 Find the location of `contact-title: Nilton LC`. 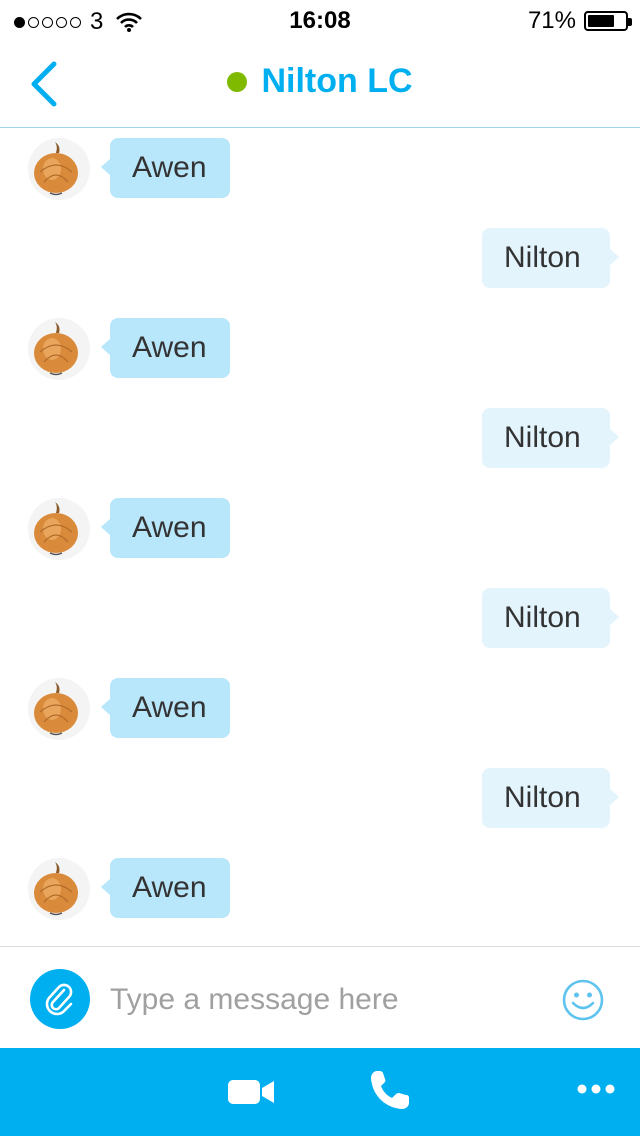

contact-title: Nilton LC is located at coordinates (320, 81).